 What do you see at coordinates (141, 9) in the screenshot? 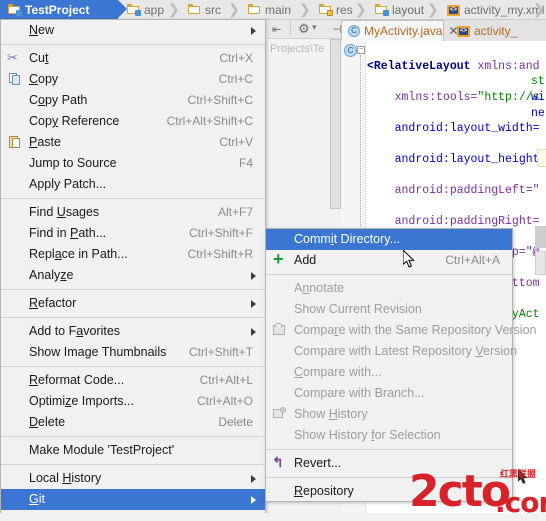
I see `breadcrumb-item-app: app` at bounding box center [141, 9].